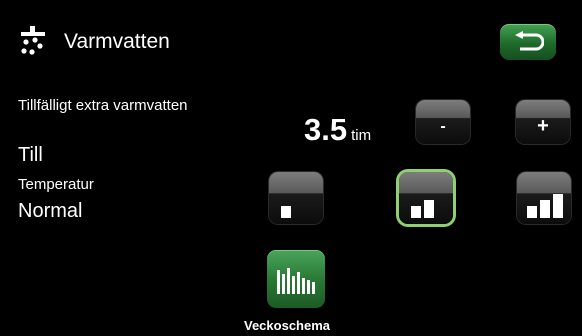 This screenshot has height=336, width=582. What do you see at coordinates (56, 184) in the screenshot?
I see `temperature-label: Temperatur` at bounding box center [56, 184].